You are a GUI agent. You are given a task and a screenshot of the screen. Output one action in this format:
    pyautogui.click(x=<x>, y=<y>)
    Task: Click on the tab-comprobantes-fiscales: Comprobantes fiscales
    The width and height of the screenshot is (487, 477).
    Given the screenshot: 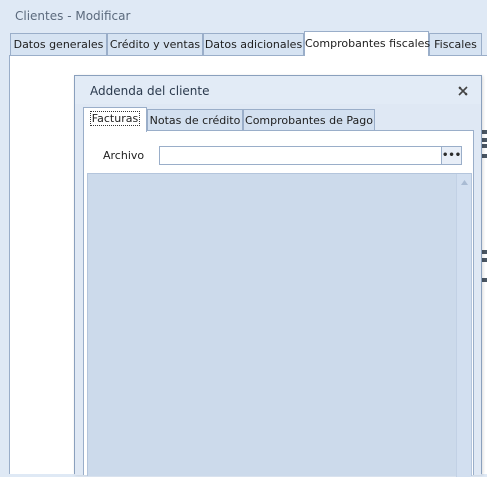 What is the action you would take?
    pyautogui.click(x=367, y=43)
    